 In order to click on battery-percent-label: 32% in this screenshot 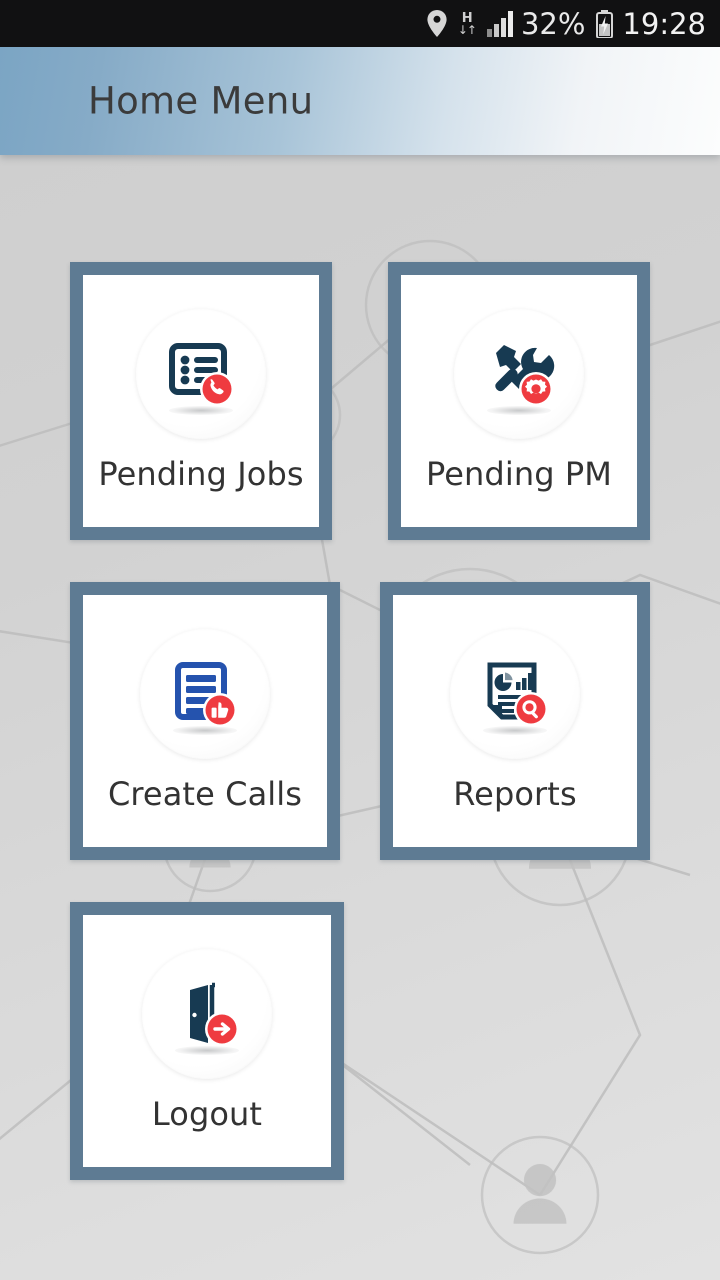, I will do `click(553, 23)`.